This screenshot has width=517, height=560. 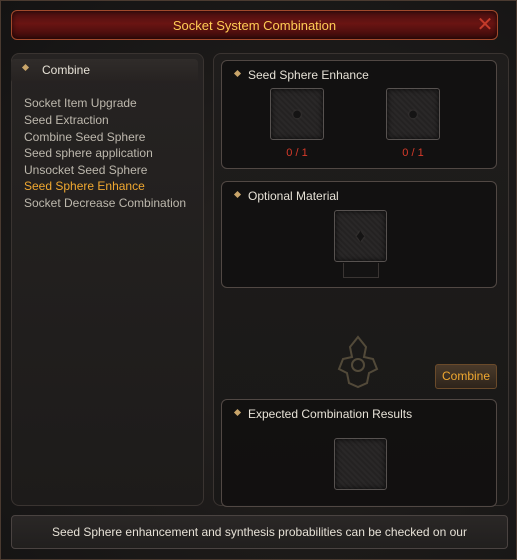 What do you see at coordinates (413, 153) in the screenshot?
I see `slot-2-count: 0 / 1` at bounding box center [413, 153].